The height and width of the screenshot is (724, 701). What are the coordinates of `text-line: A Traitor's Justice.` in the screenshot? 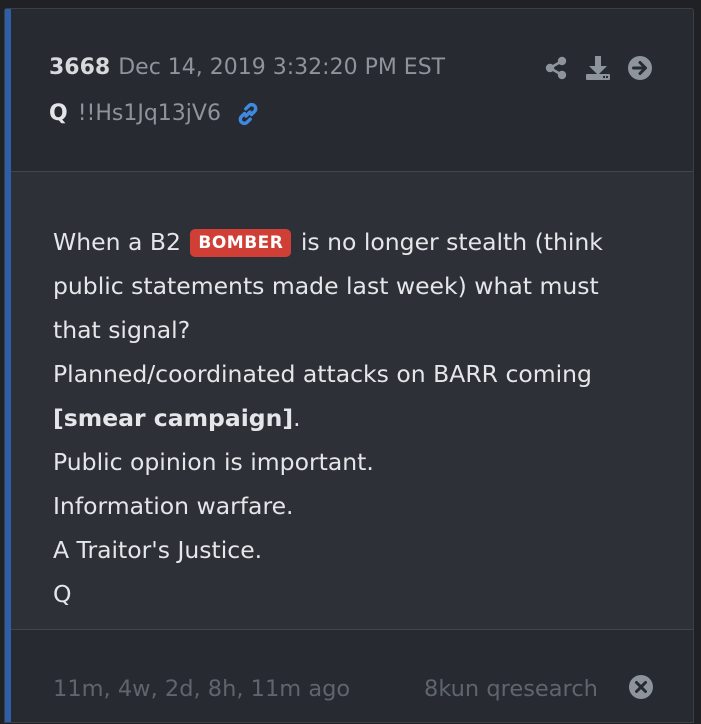 It's located at (158, 550).